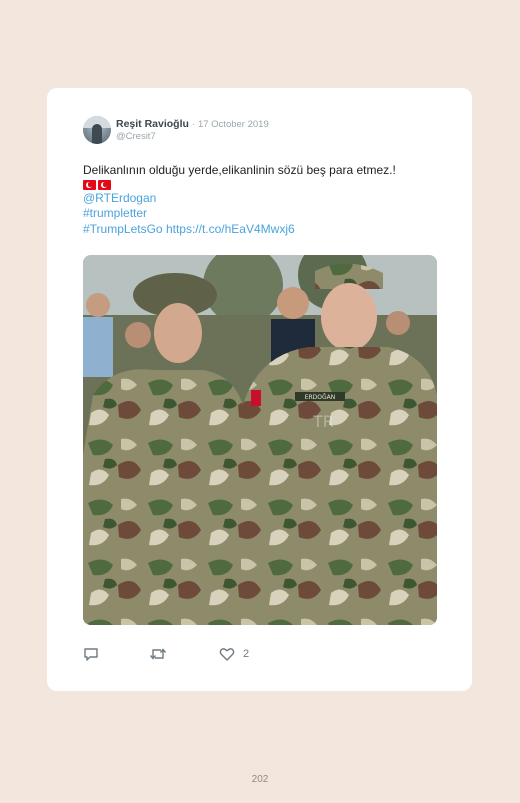 This screenshot has width=520, height=803. Describe the element at coordinates (136, 136) in the screenshot. I see `author-handle: @Cresit7` at that location.